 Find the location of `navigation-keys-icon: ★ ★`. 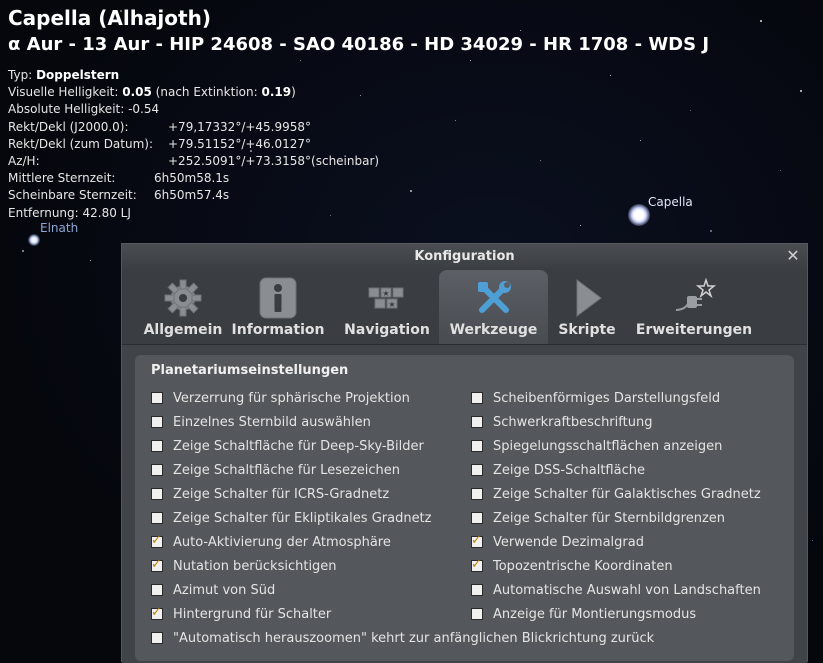

navigation-keys-icon: ★ ★ is located at coordinates (386, 298).